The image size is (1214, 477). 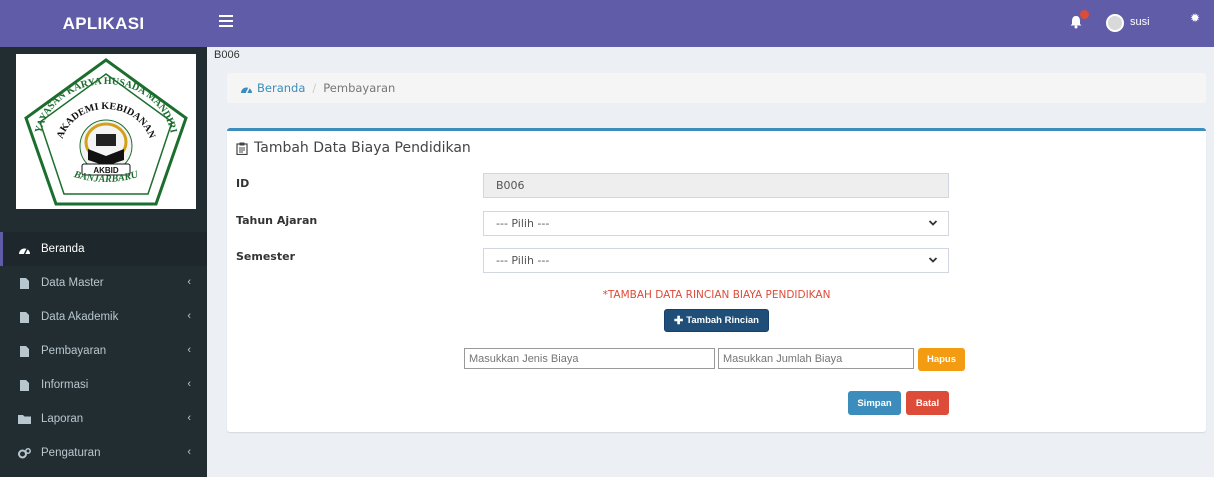 I want to click on sidebar-toggle-icon, so click(x=226, y=20).